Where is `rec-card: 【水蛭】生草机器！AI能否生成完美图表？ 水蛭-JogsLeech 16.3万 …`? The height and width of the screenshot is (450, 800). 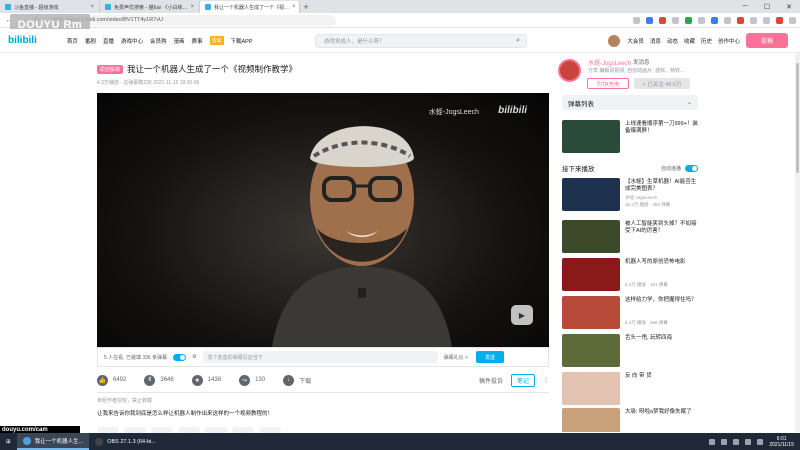 rec-card: 【水蛭】生草机器！AI能否生成完美图表？ 水蛭-JogsLeech 16.3万 … is located at coordinates (630, 195).